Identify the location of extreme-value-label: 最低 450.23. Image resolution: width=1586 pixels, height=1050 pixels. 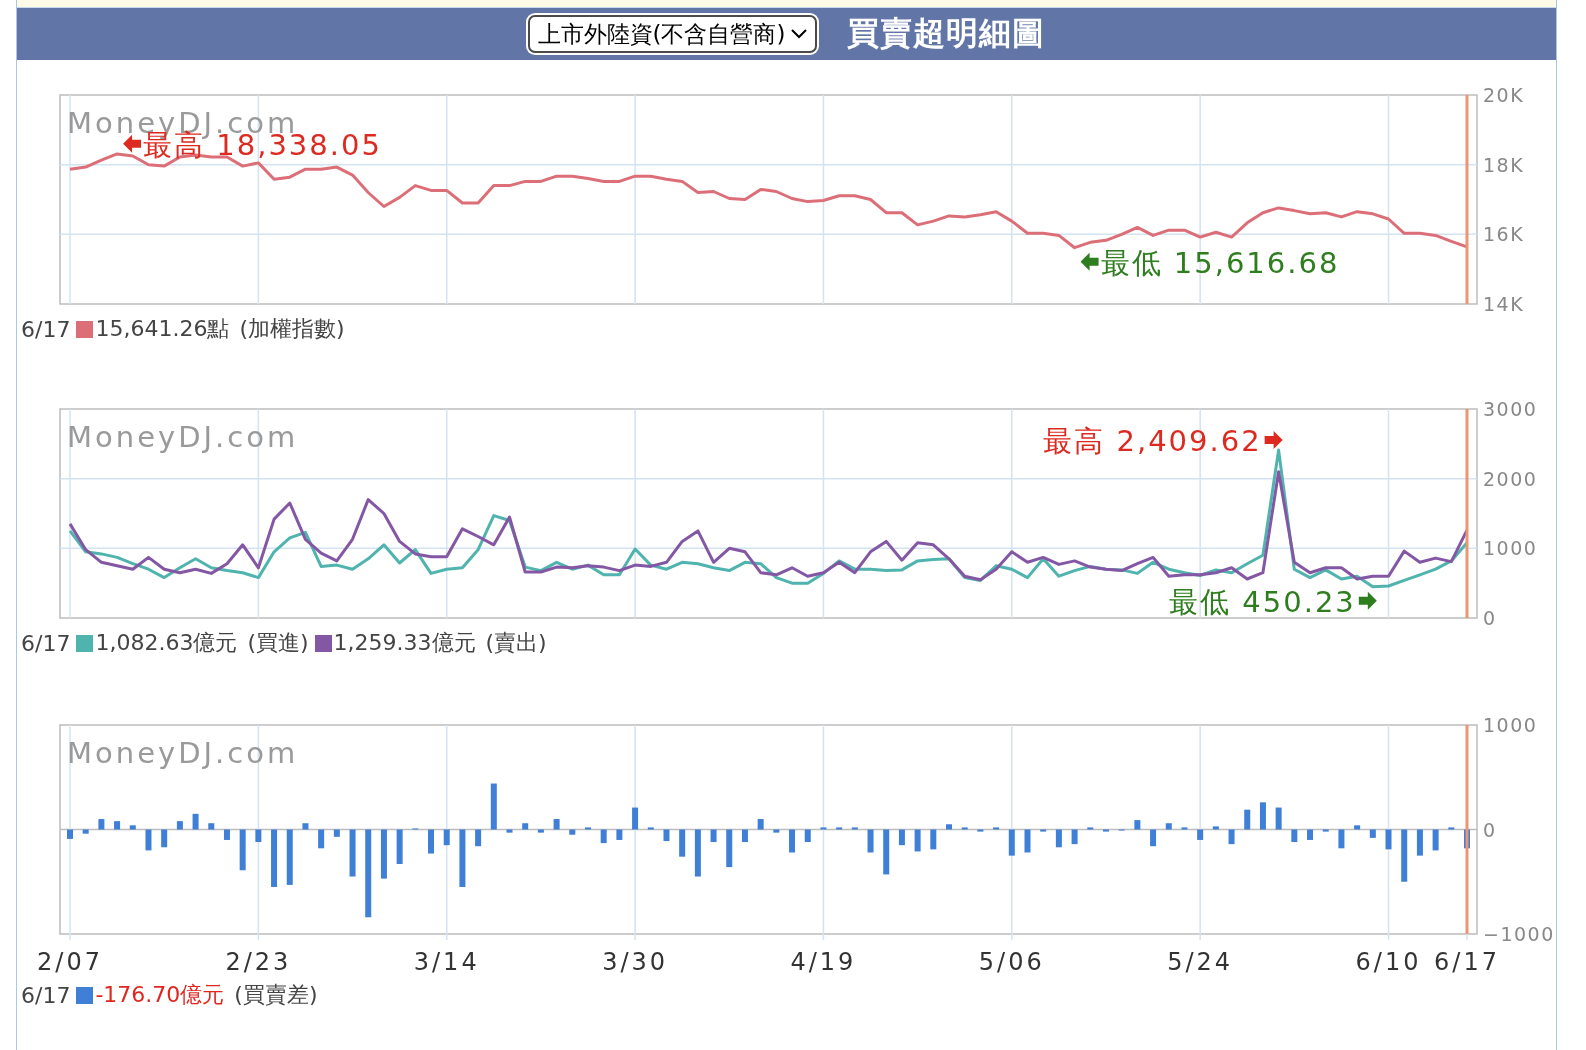
(1262, 601).